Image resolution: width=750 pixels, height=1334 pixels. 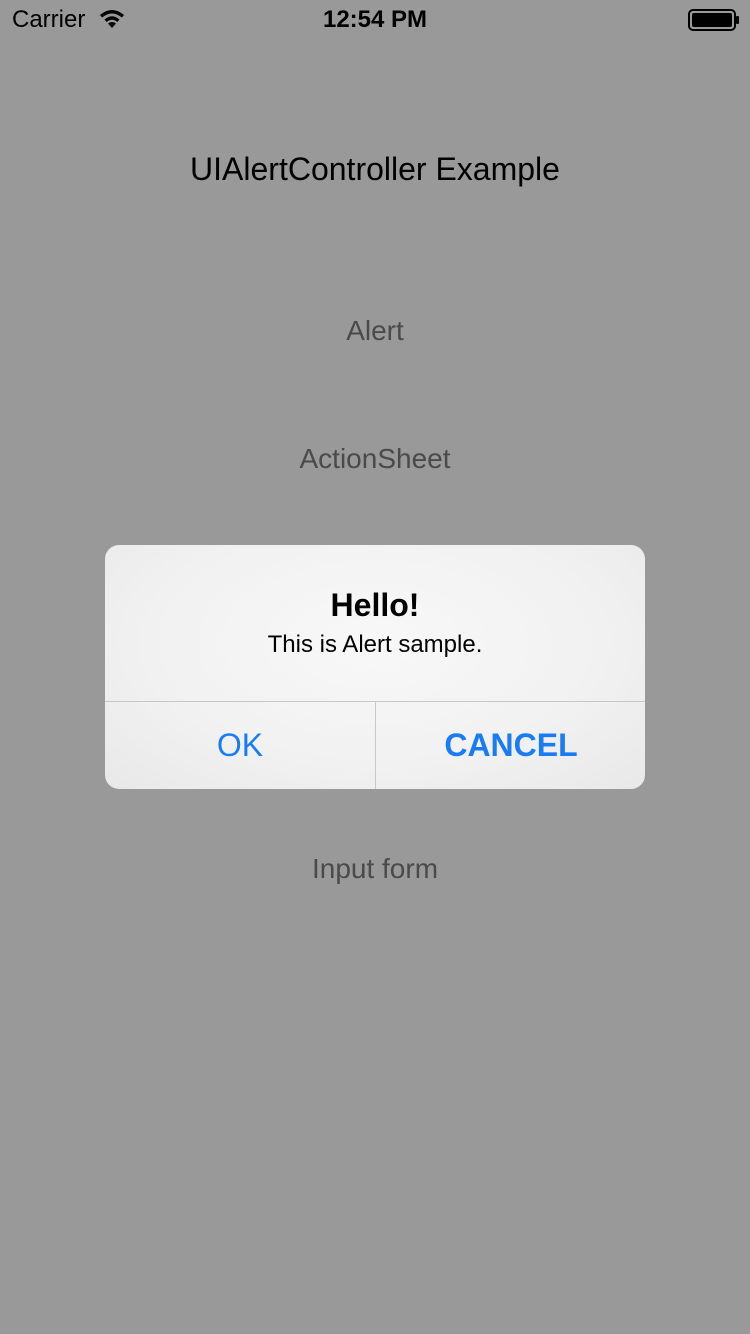 I want to click on action-sheet-button: ActionSheet, so click(x=375, y=459).